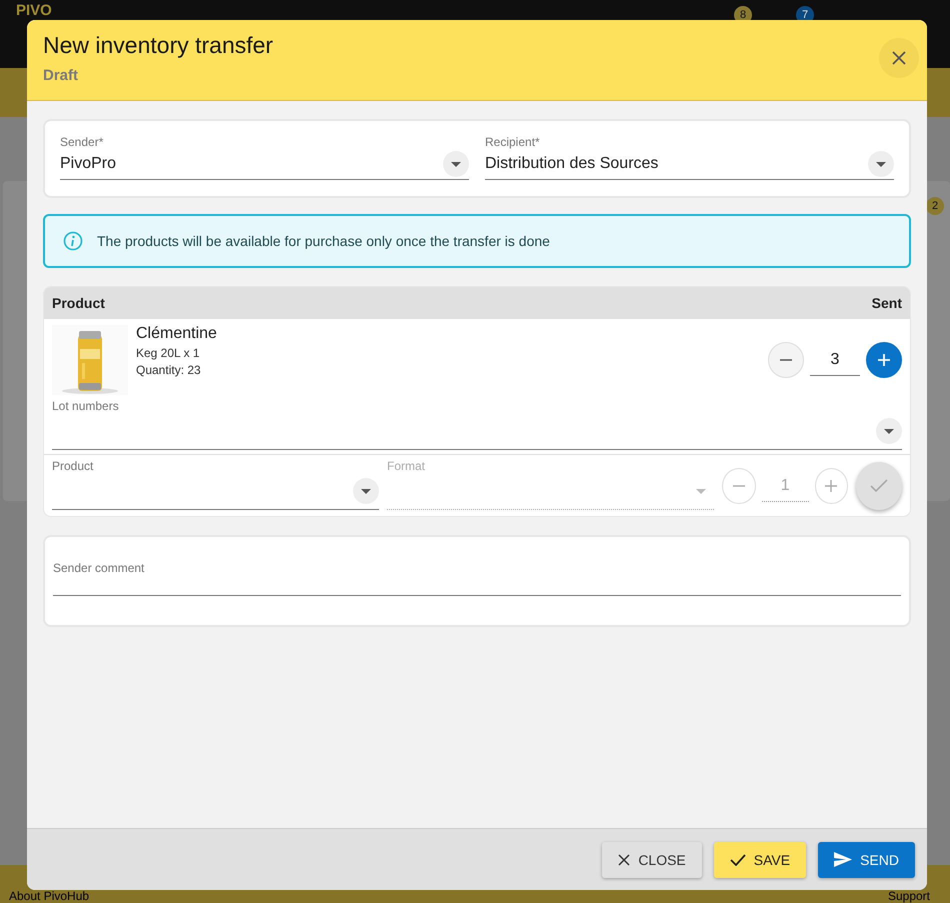 This screenshot has height=903, width=950. What do you see at coordinates (843, 859) in the screenshot?
I see `send-icon` at bounding box center [843, 859].